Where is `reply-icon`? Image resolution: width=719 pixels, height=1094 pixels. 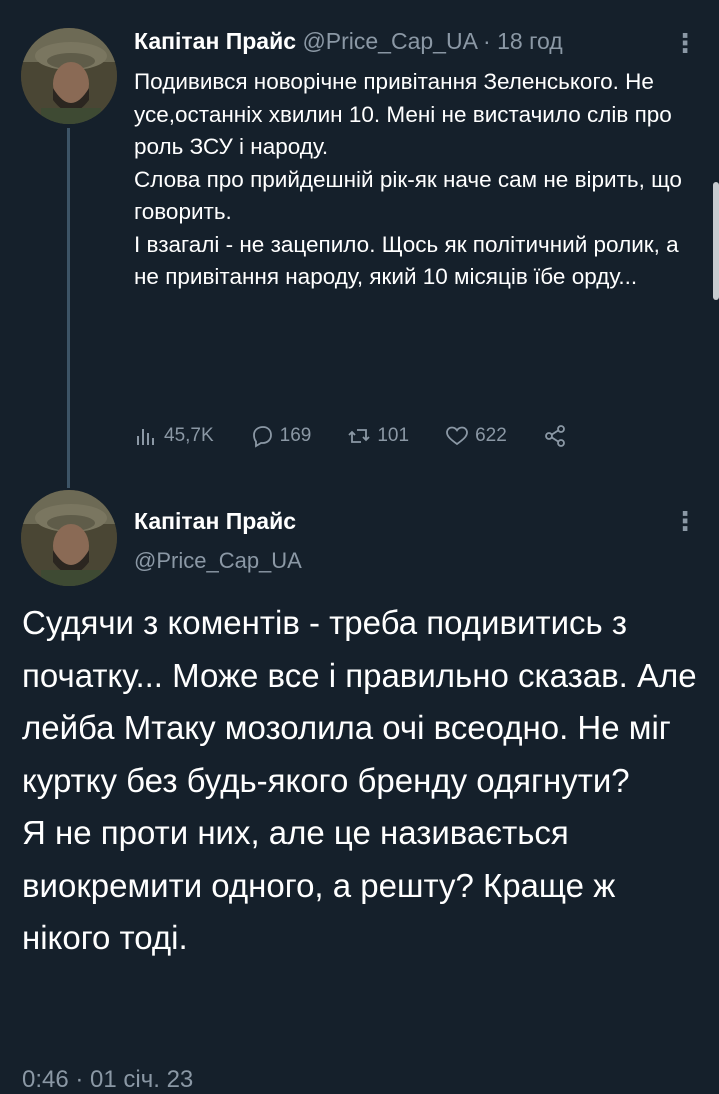
reply-icon is located at coordinates (262, 437).